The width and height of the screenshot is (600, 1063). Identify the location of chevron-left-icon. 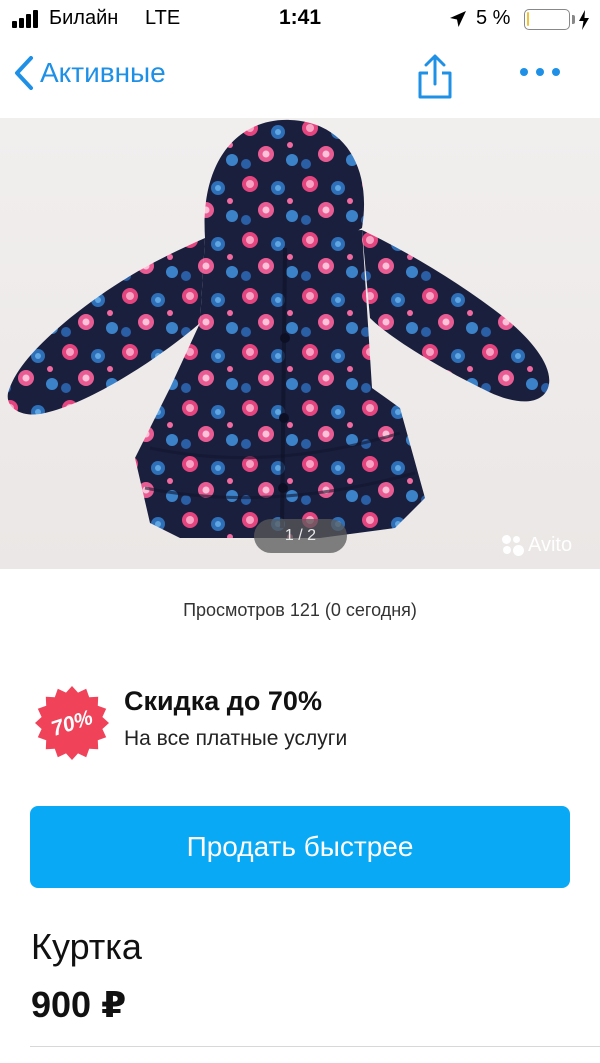
(24, 73).